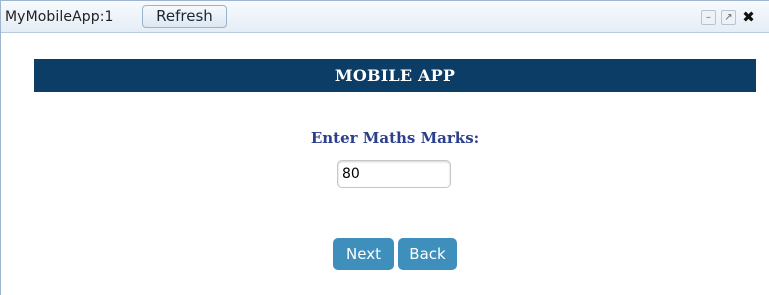 Image resolution: width=769 pixels, height=295 pixels. Describe the element at coordinates (395, 75) in the screenshot. I see `app-header: MOBILE APP` at that location.